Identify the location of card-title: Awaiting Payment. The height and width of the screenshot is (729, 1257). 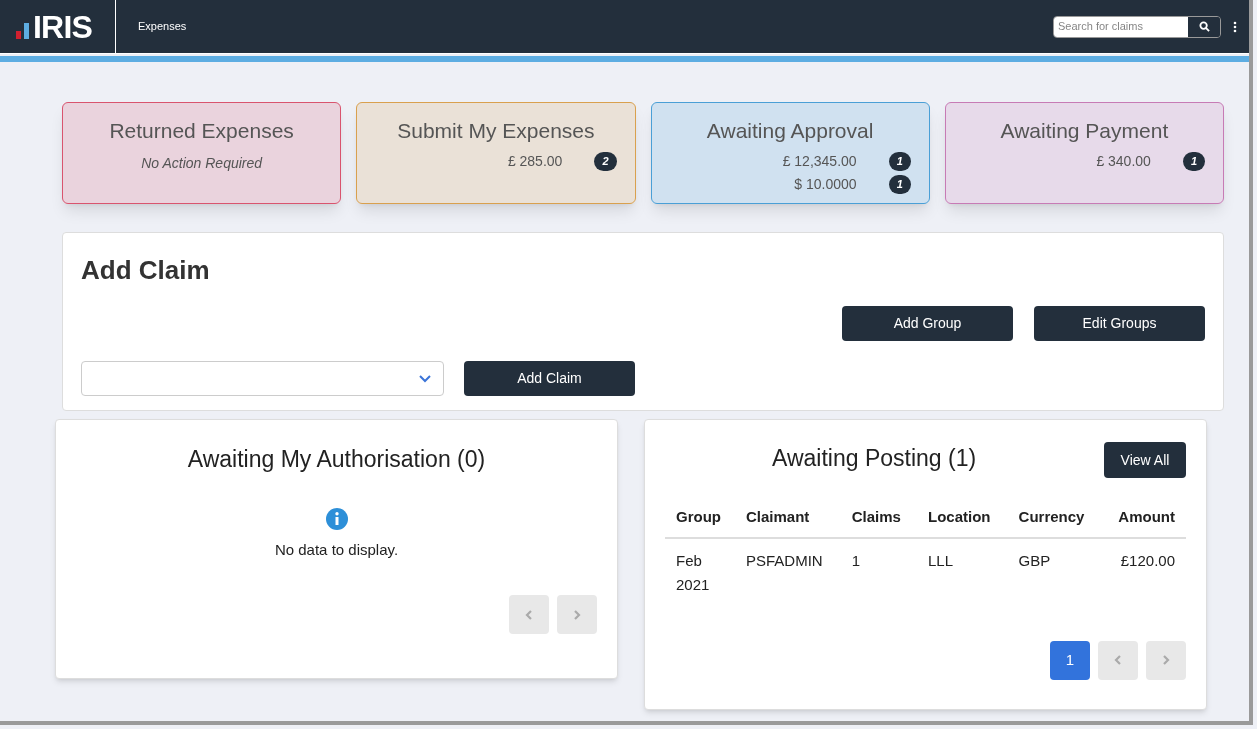
(1084, 131).